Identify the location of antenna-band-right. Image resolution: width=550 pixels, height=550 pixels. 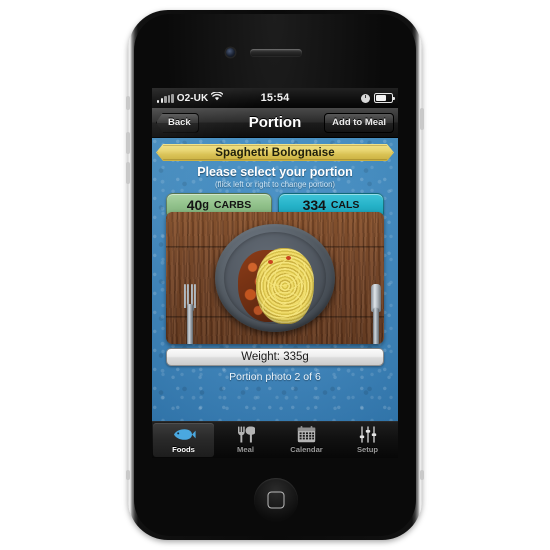
(422, 475).